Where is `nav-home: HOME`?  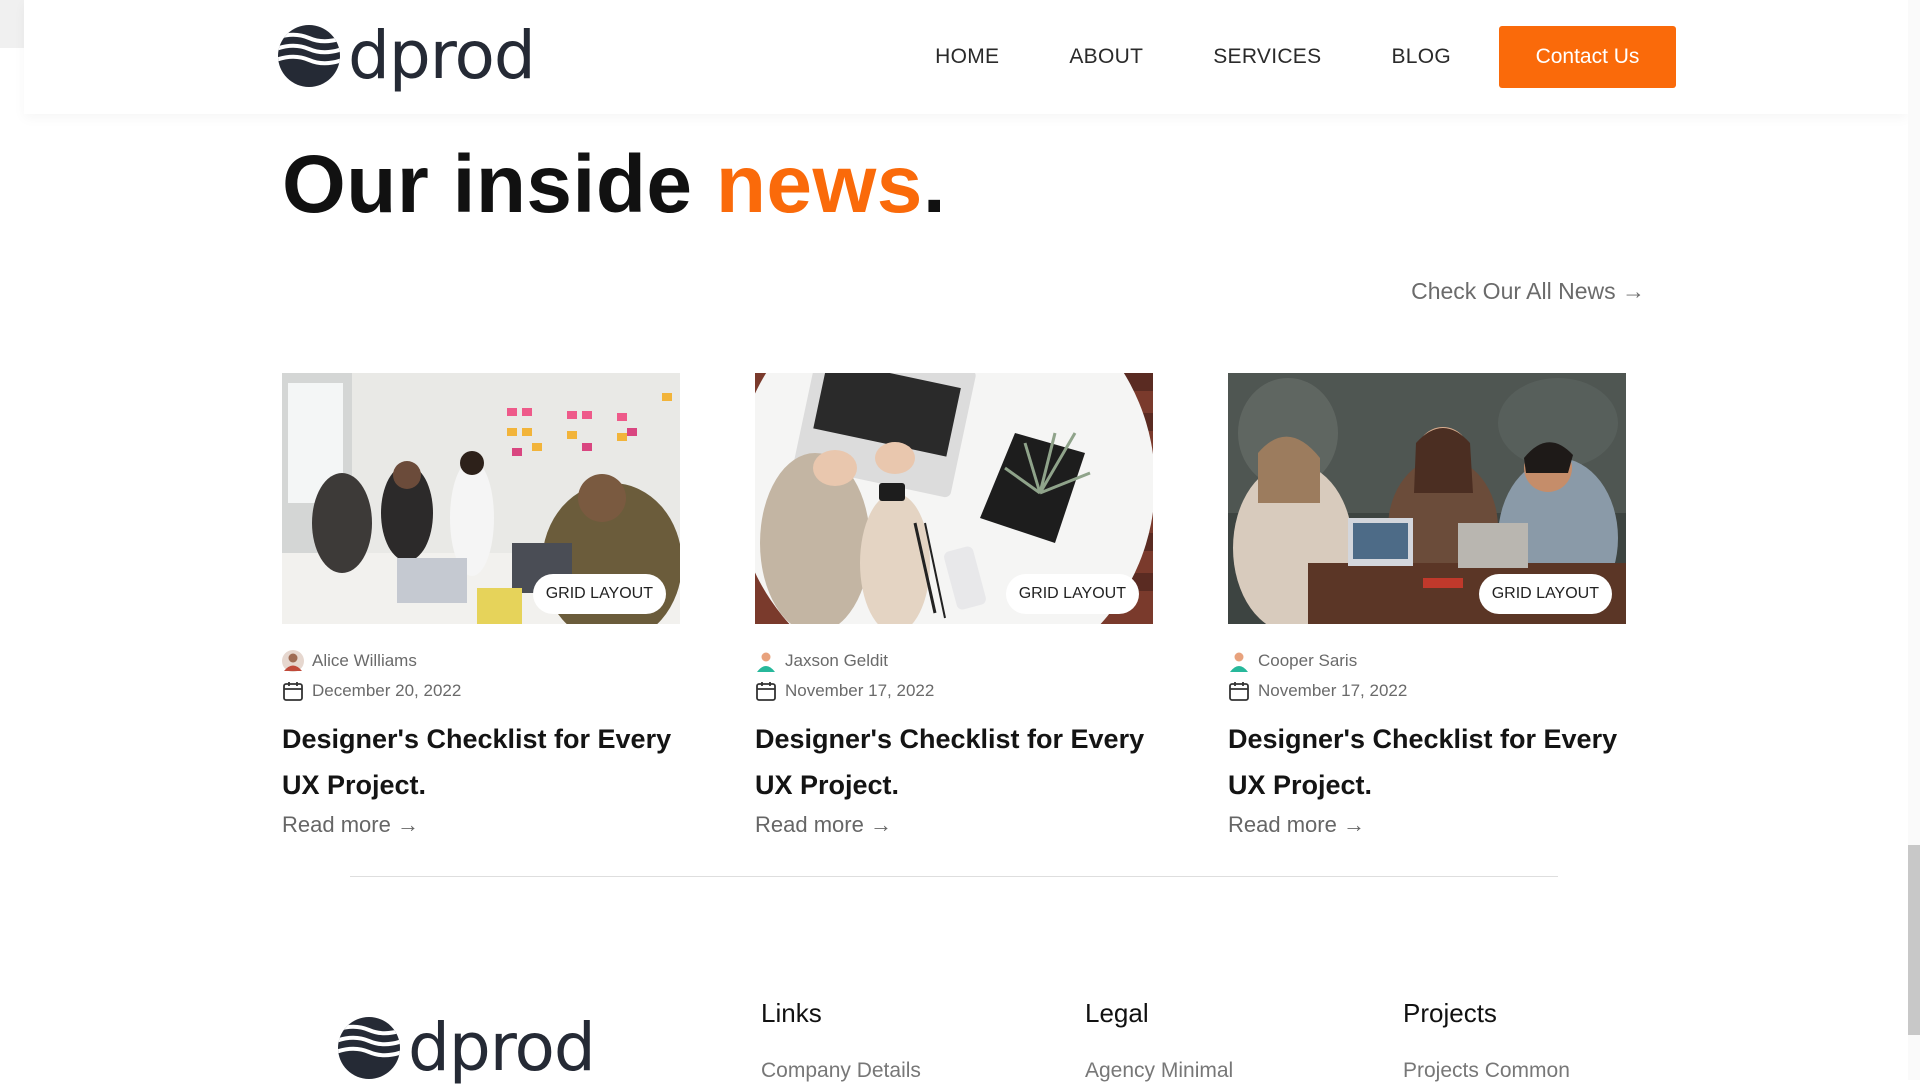
nav-home: HOME is located at coordinates (967, 57).